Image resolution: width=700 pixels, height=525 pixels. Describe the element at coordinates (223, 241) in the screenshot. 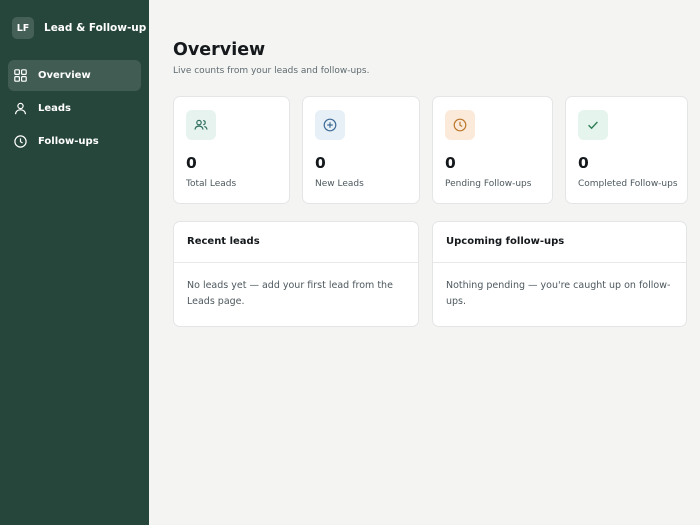

I see `panel-title: Recent leads` at that location.